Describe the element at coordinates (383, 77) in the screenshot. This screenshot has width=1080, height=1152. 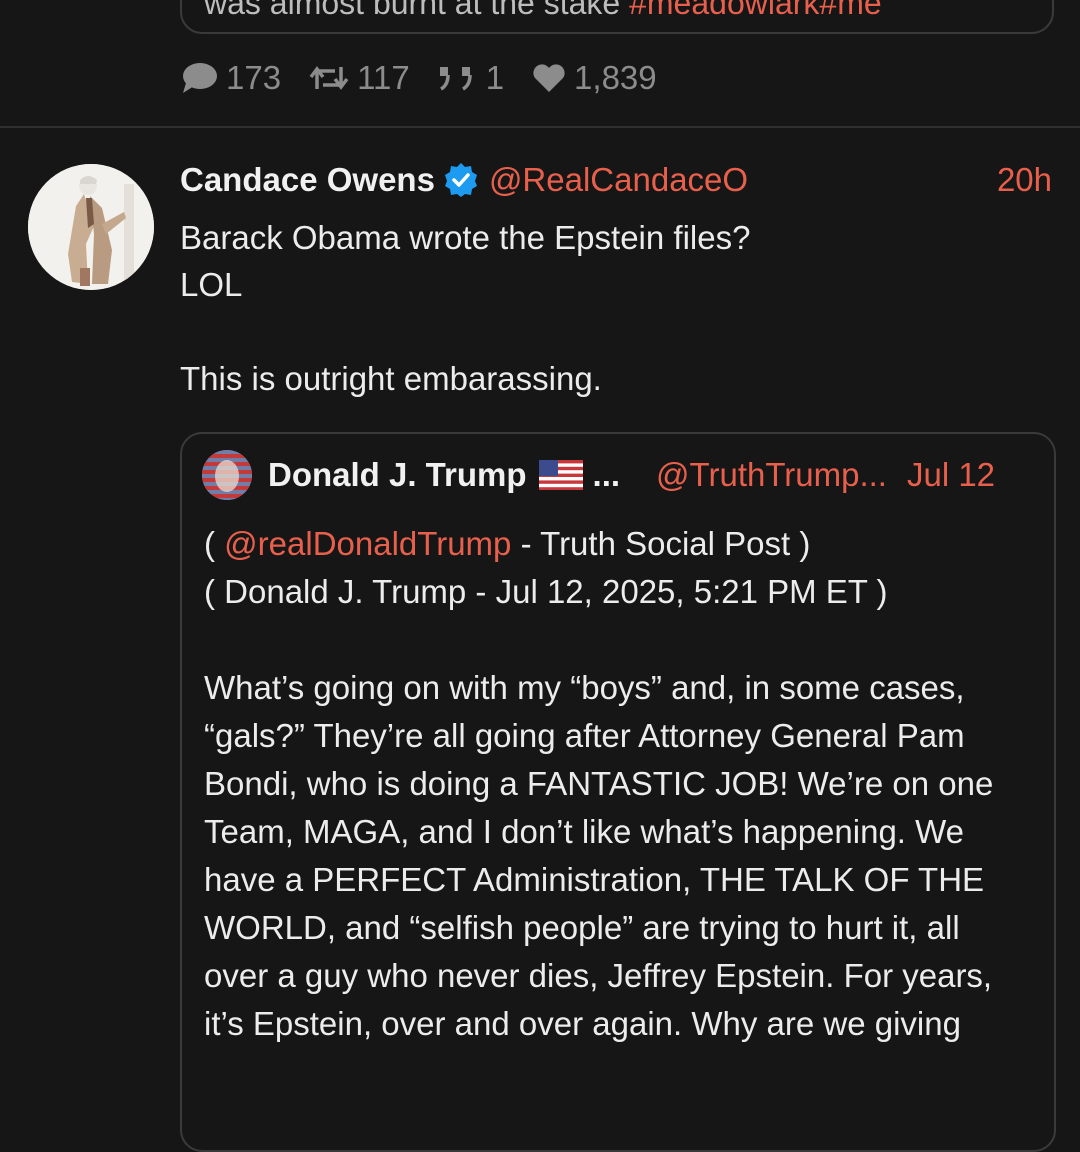
I see `repost-count: 117` at that location.